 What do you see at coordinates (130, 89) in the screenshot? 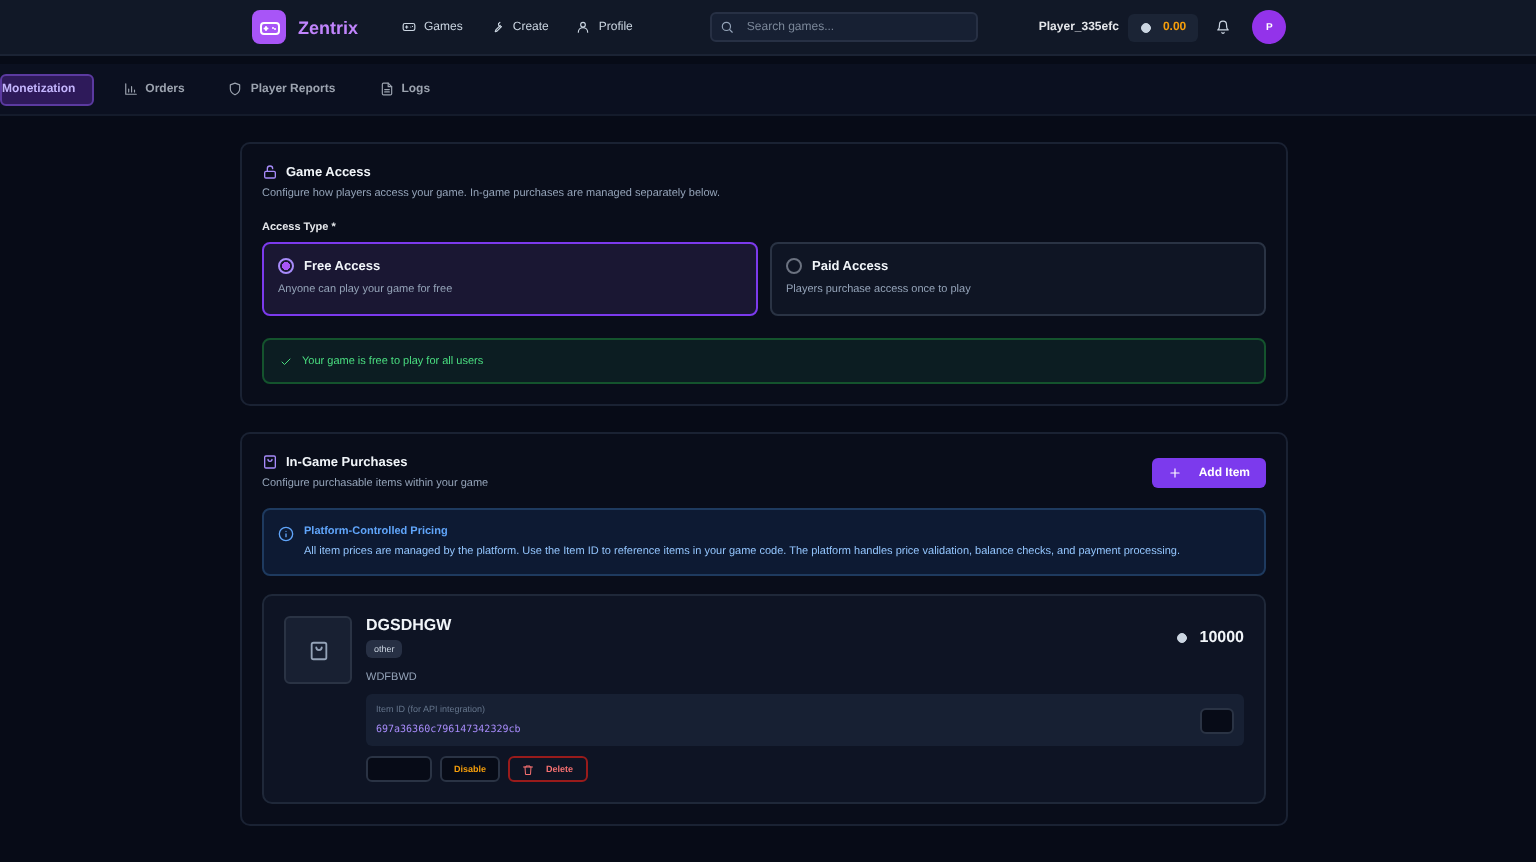
I see `bar-chart-icon` at bounding box center [130, 89].